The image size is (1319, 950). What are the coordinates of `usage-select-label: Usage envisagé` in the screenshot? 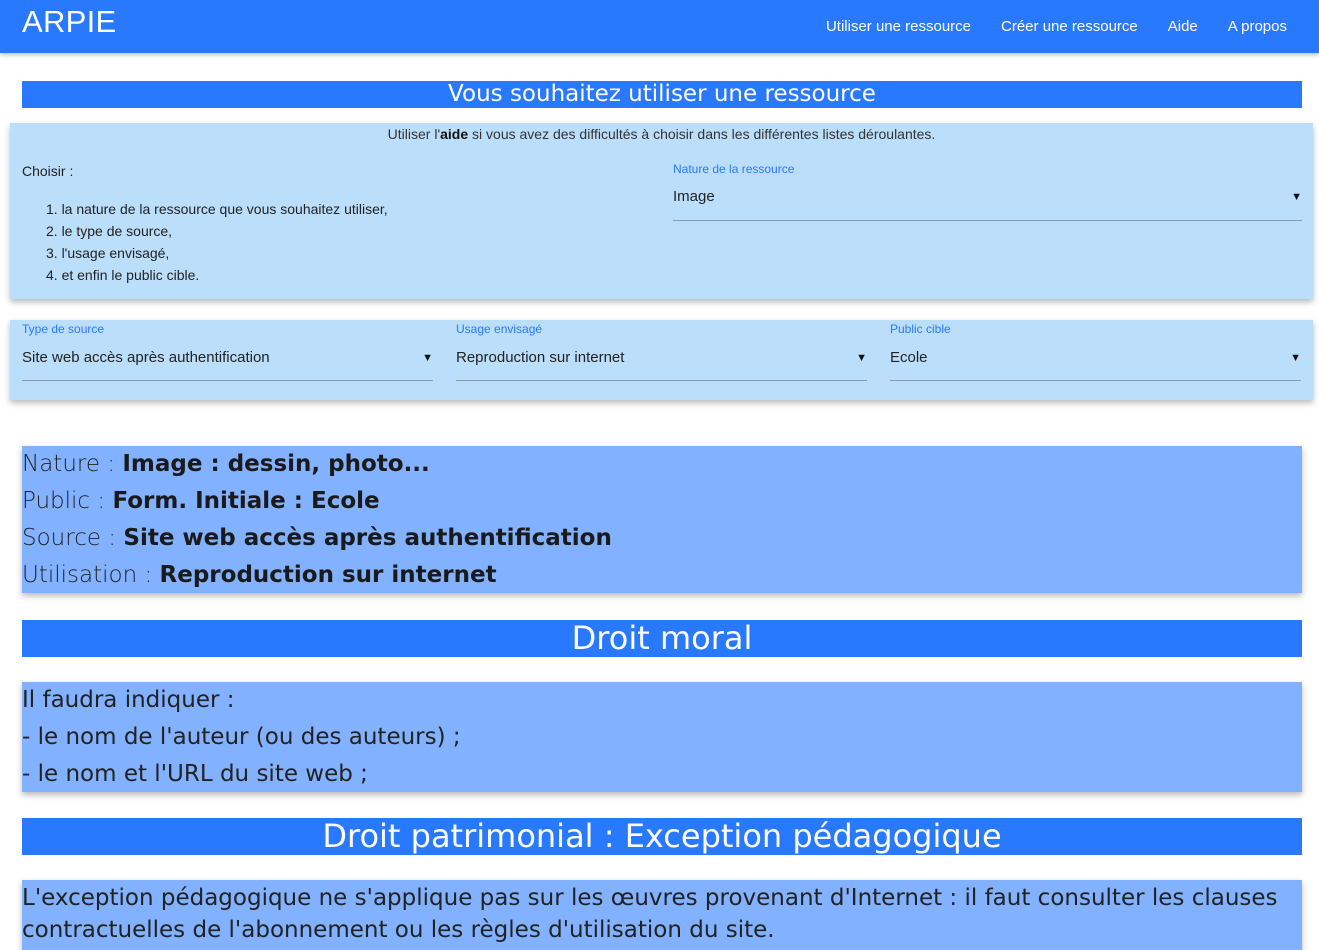 It's located at (499, 329).